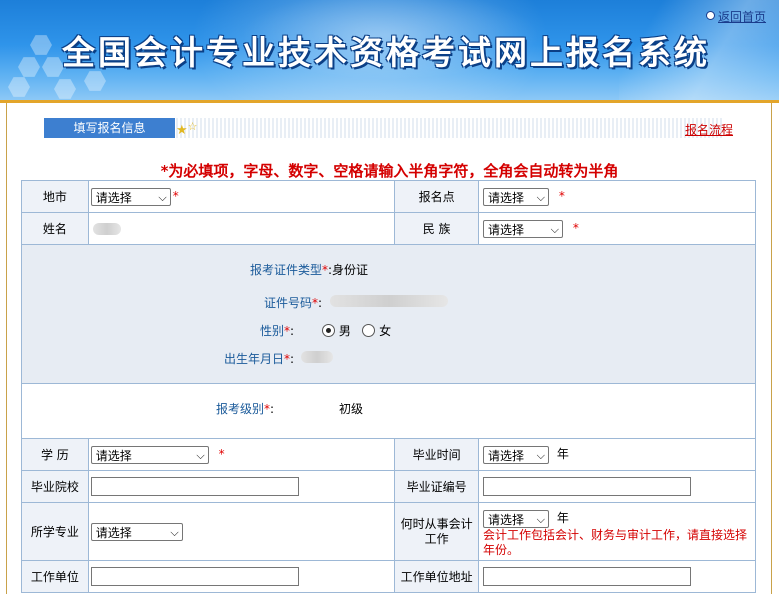 Image resolution: width=779 pixels, height=594 pixels. What do you see at coordinates (386, 52) in the screenshot?
I see `system-title: 全国会计专业技术资格考试网上报名系统` at bounding box center [386, 52].